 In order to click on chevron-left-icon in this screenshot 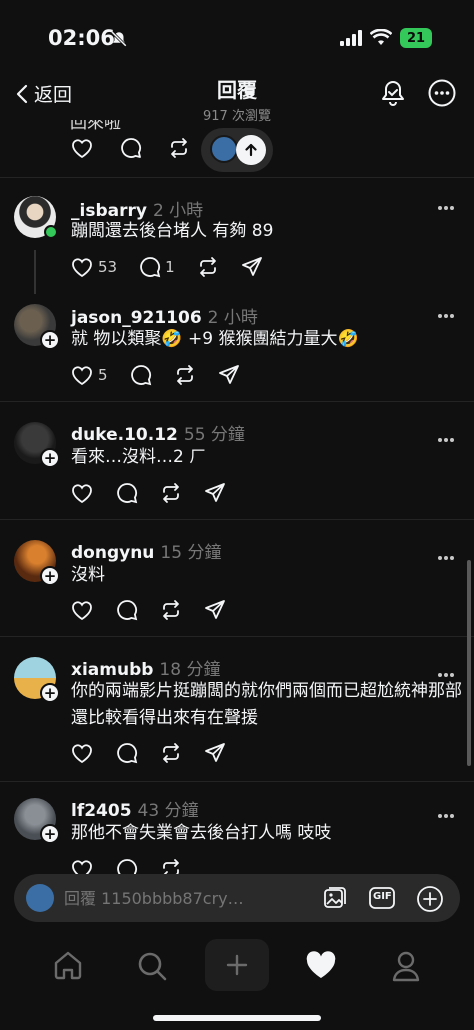, I will do `click(22, 93)`.